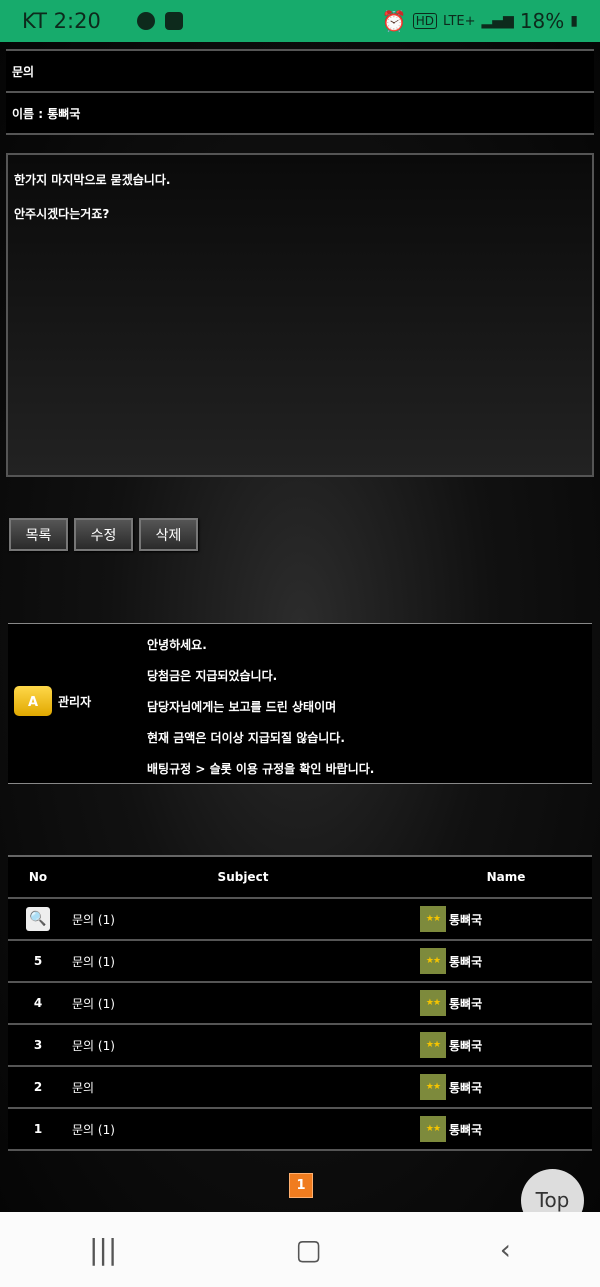 The height and width of the screenshot is (1287, 600). What do you see at coordinates (542, 21) in the screenshot?
I see `battery-level: 18%` at bounding box center [542, 21].